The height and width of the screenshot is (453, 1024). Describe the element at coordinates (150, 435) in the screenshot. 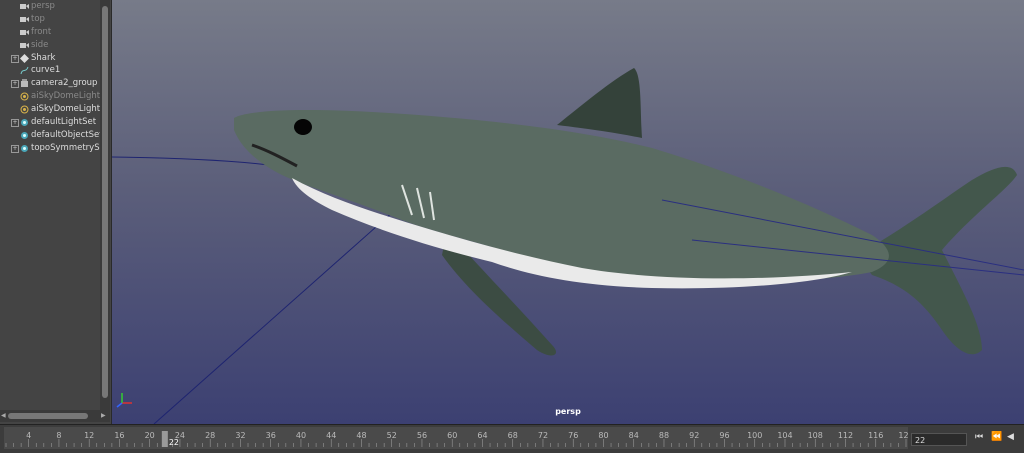

I see `timeline-tick-label: 20` at that location.